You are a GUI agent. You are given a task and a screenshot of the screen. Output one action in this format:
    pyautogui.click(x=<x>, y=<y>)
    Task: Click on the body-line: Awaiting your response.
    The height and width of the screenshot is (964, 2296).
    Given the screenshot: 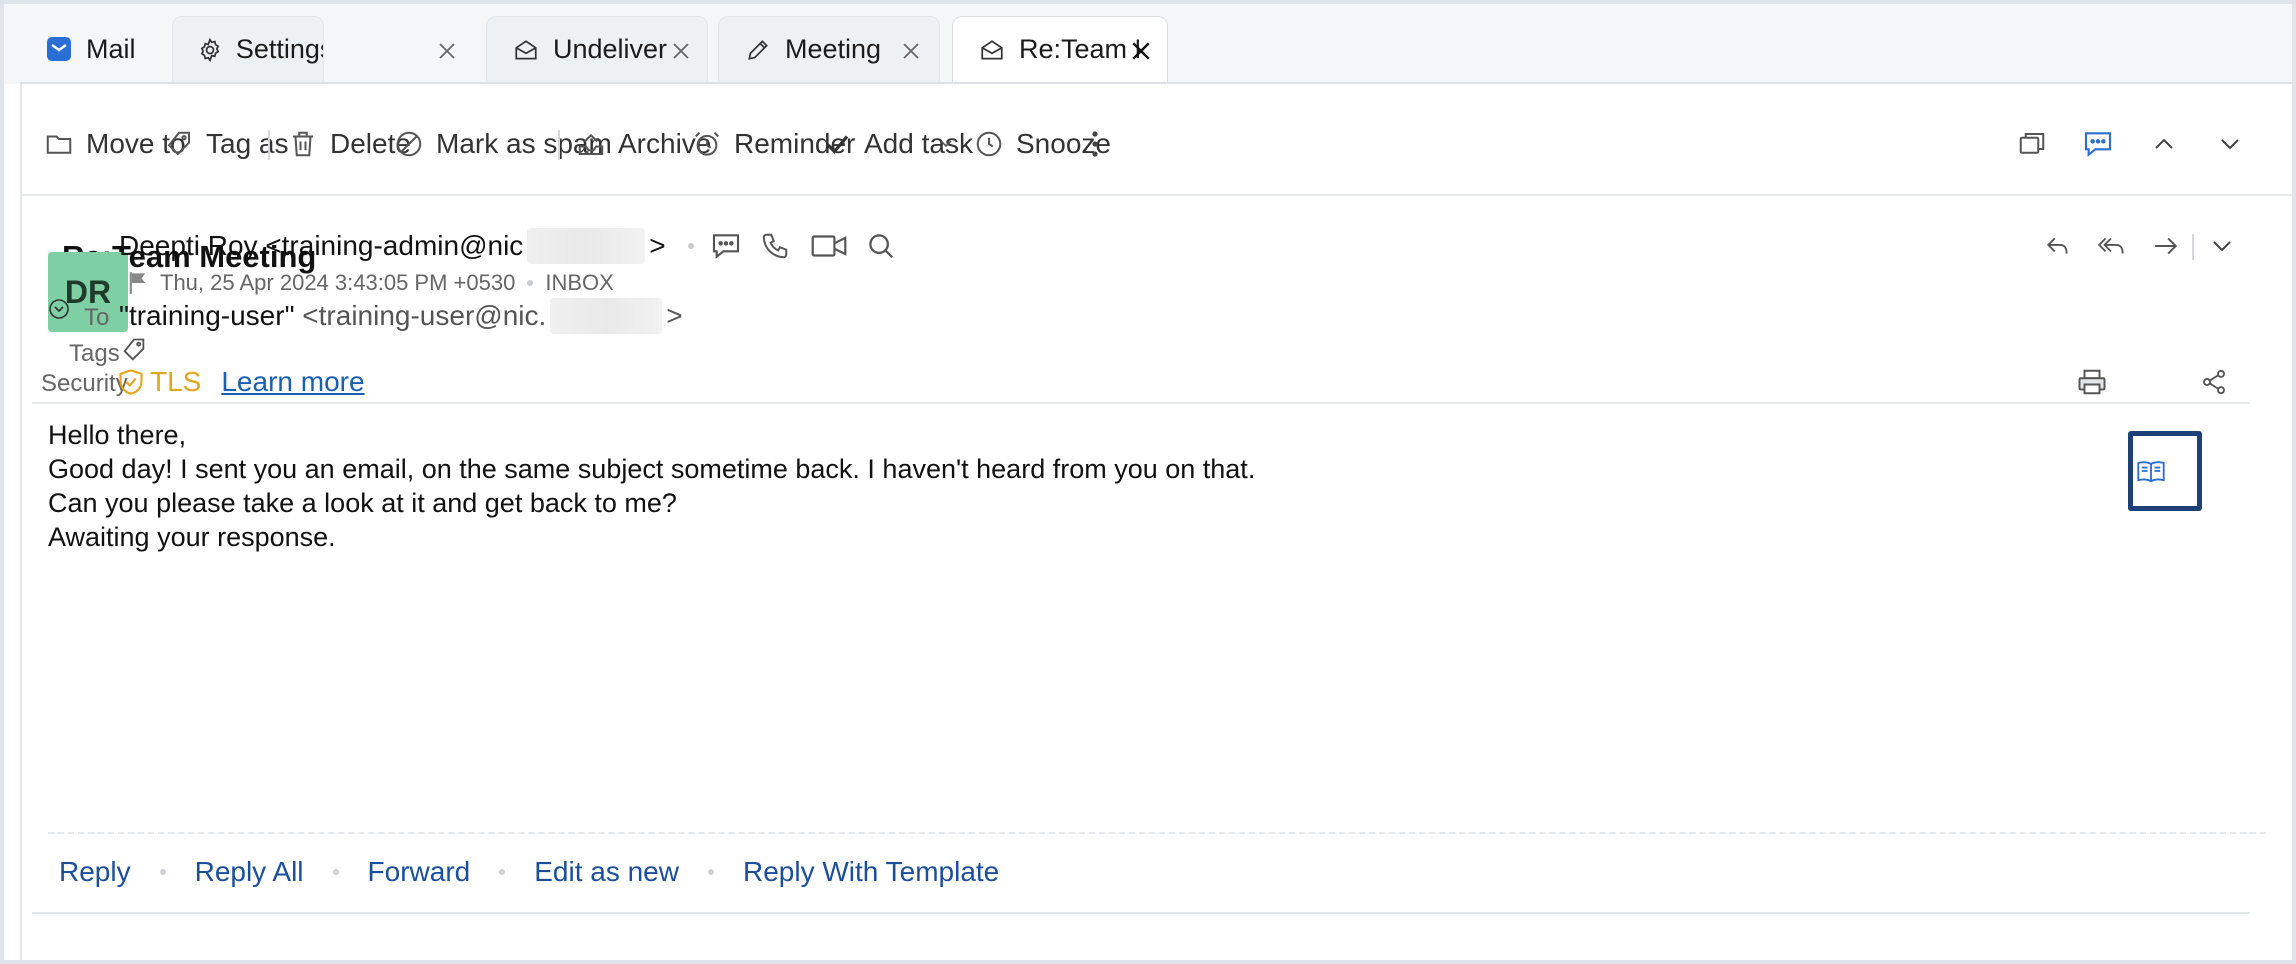 What is the action you would take?
    pyautogui.click(x=192, y=537)
    